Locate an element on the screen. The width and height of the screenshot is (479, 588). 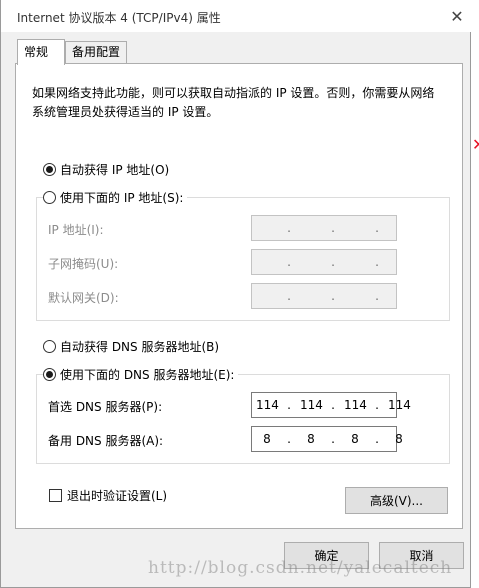
error-x-icon: ✕ is located at coordinates (475, 144).